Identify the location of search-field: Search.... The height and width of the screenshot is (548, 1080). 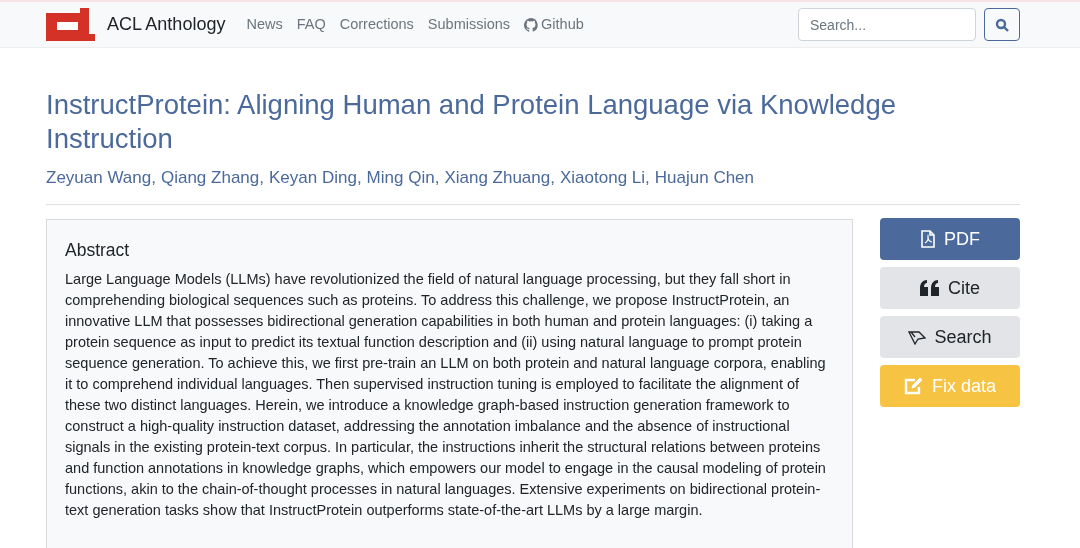
(887, 24).